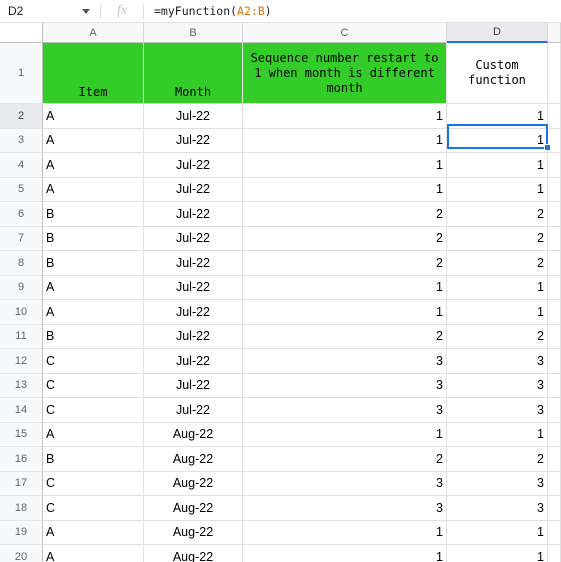 The image size is (561, 562). I want to click on column-header-b: B, so click(193, 33).